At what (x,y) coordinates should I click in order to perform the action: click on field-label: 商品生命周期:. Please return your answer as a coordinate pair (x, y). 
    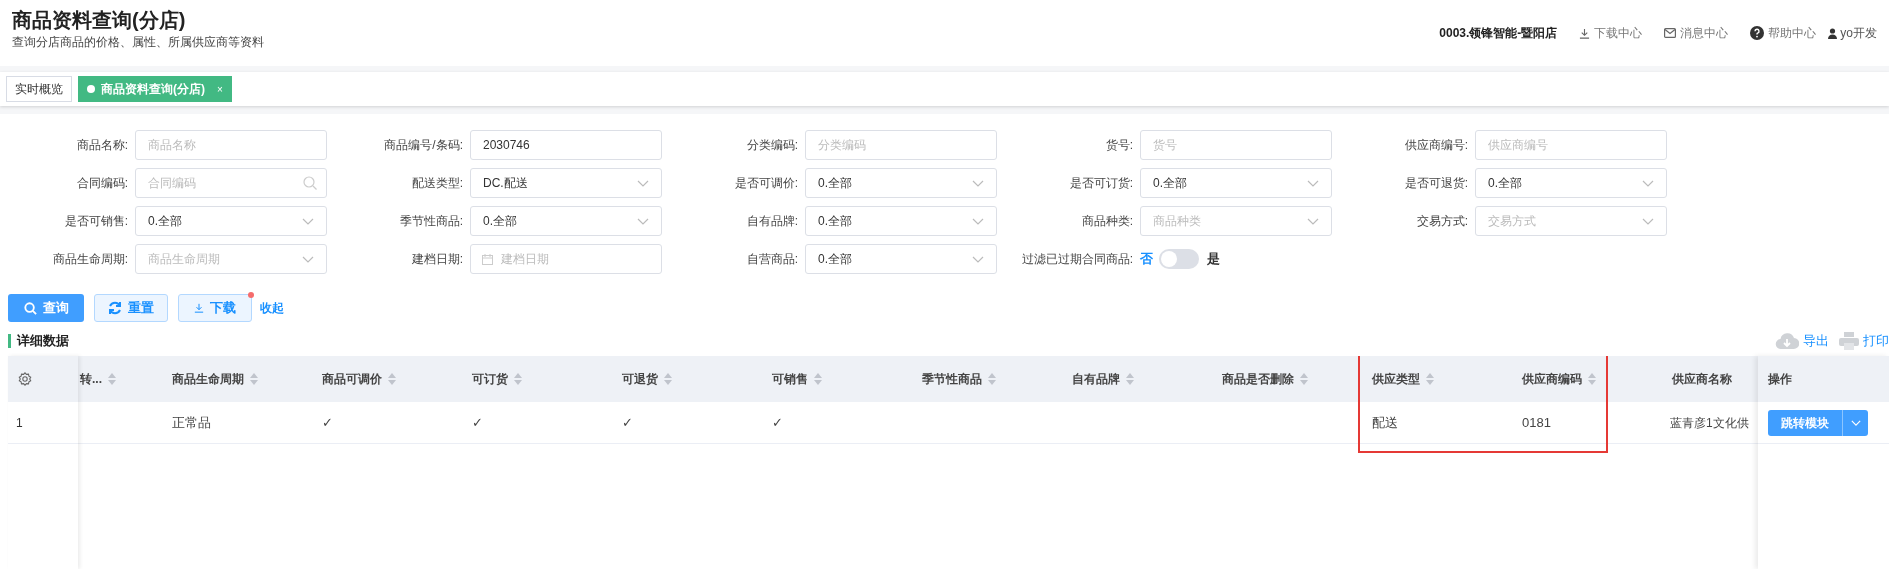
    Looking at the image, I should click on (90, 259).